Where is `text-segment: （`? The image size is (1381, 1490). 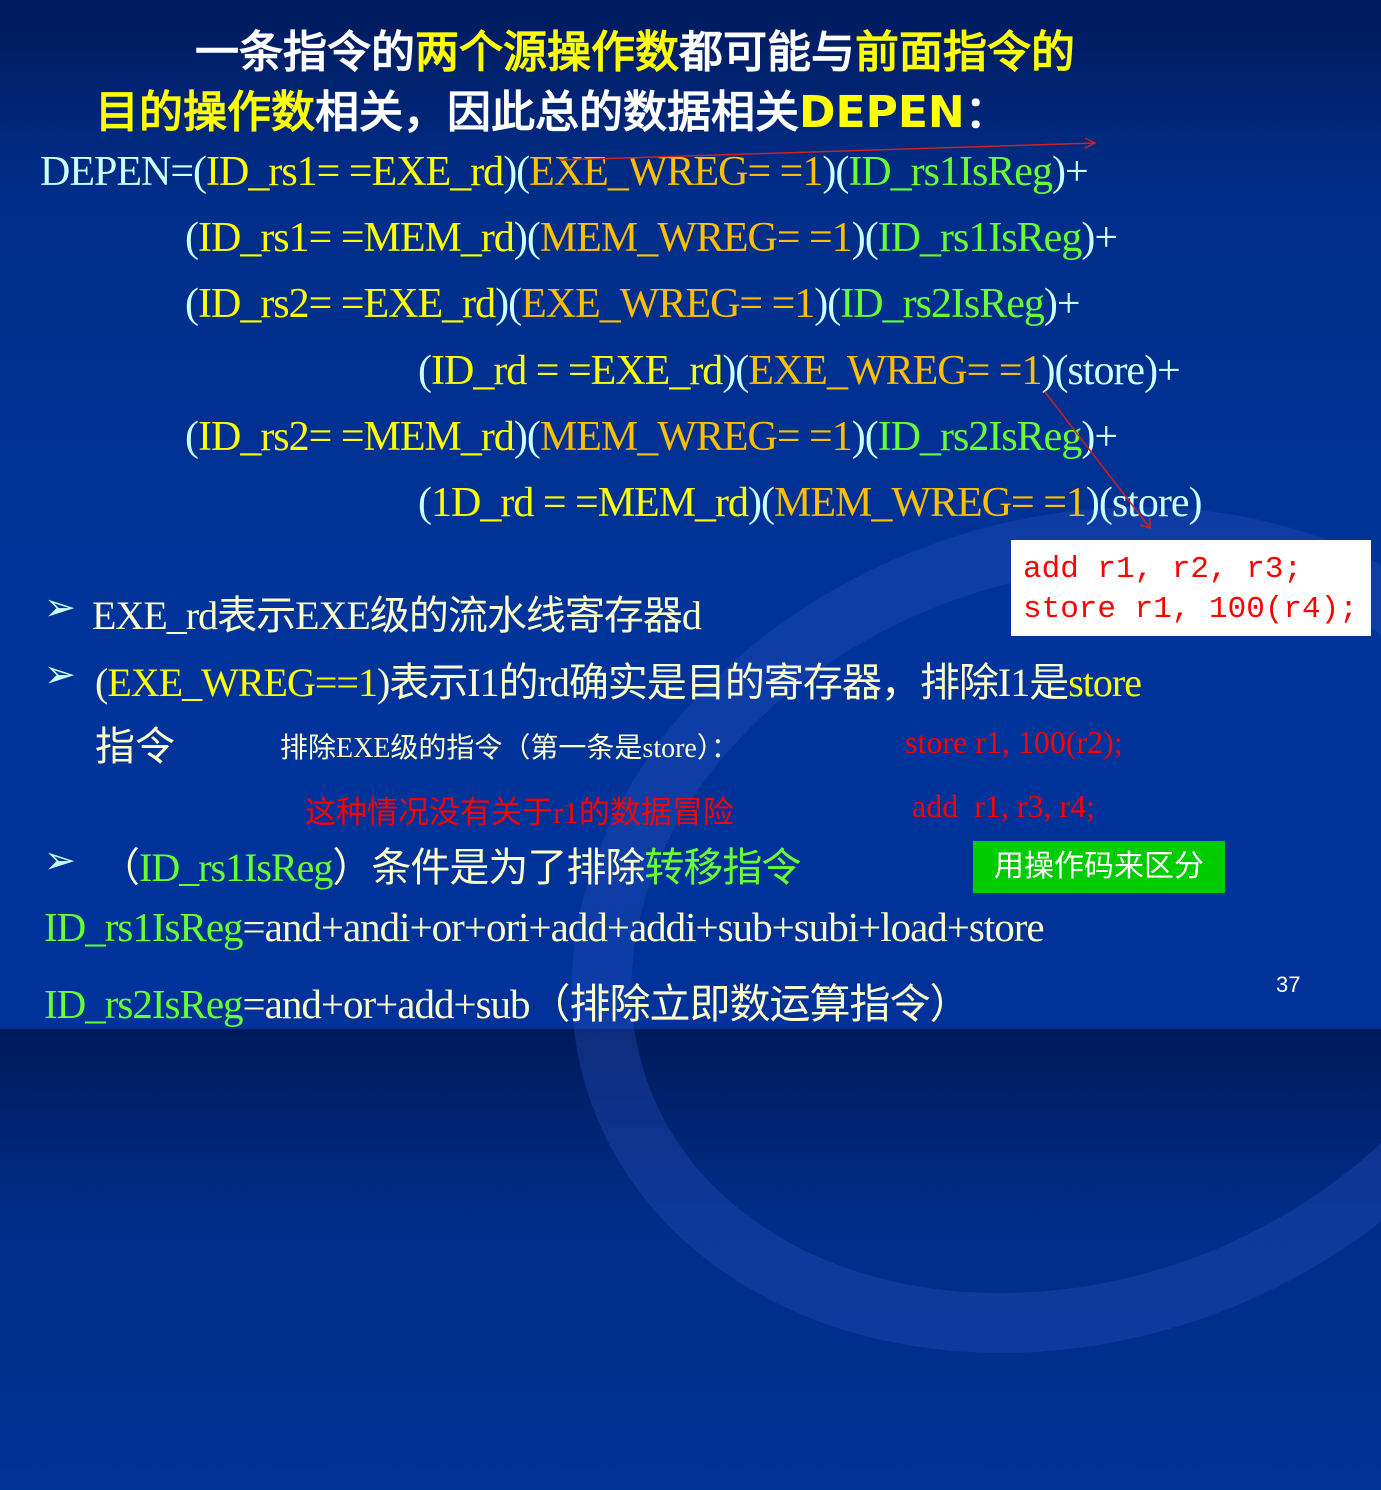 text-segment: （ is located at coordinates (120, 867).